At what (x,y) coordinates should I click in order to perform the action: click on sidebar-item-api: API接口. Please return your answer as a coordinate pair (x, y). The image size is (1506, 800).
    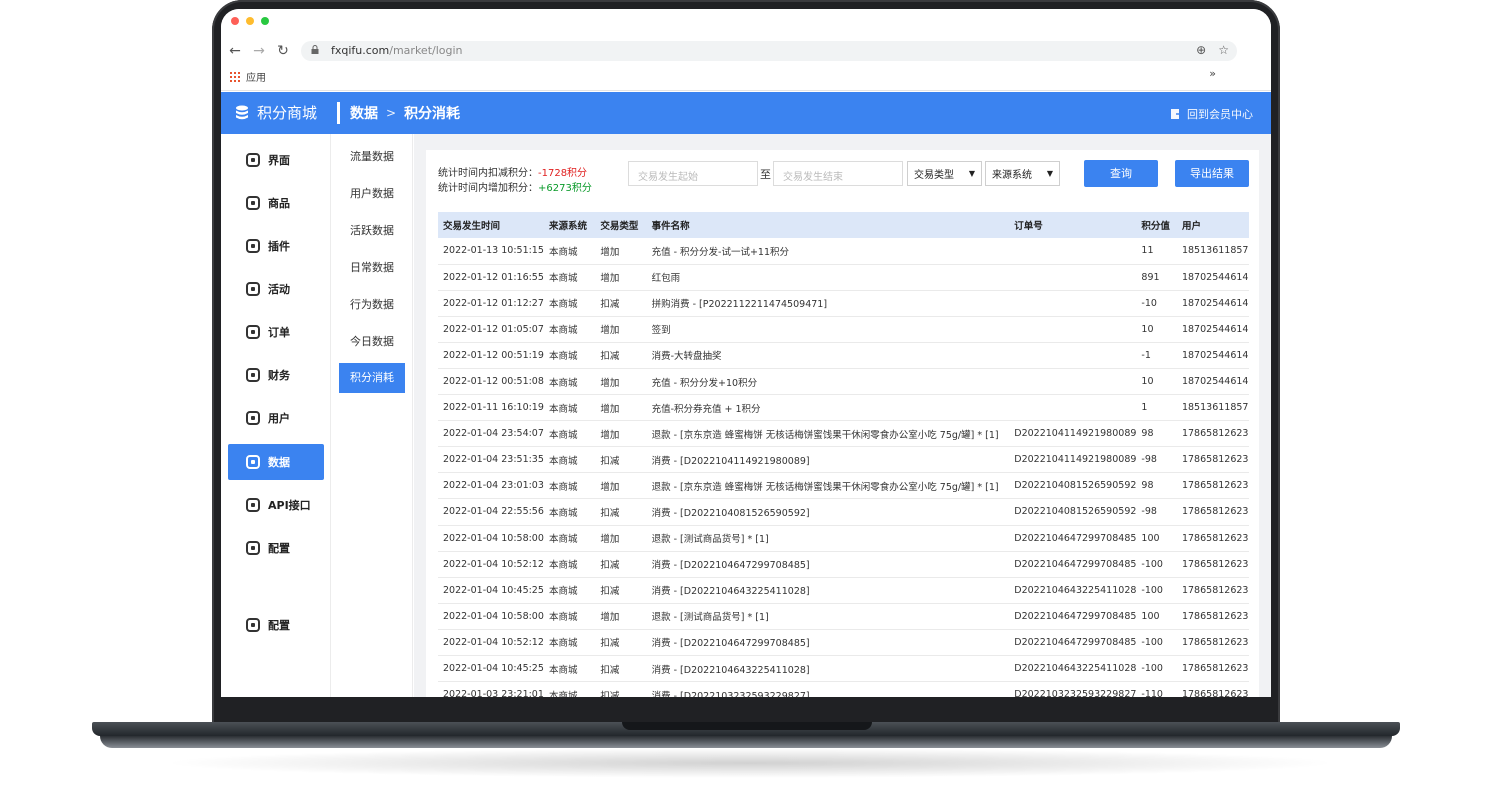
    Looking at the image, I should click on (276, 505).